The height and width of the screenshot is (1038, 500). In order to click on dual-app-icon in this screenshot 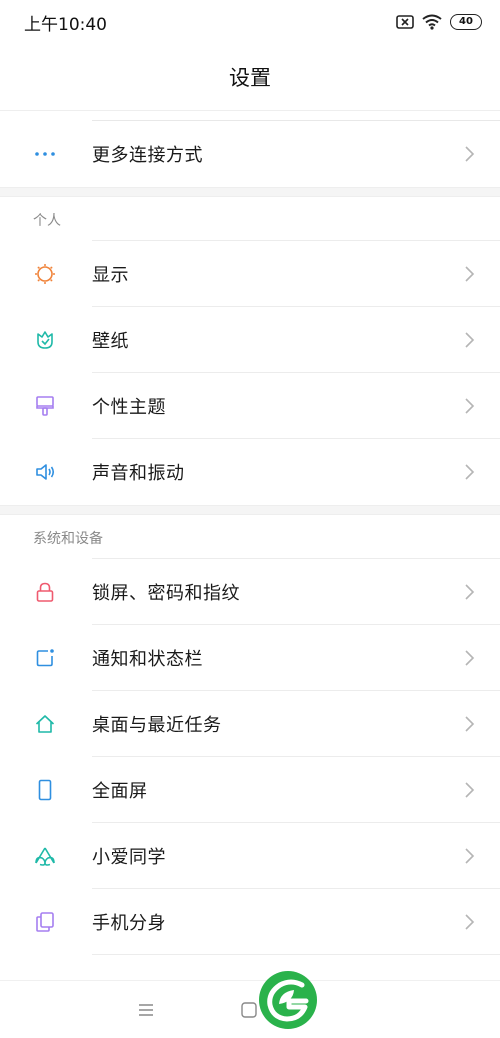, I will do `click(45, 922)`.